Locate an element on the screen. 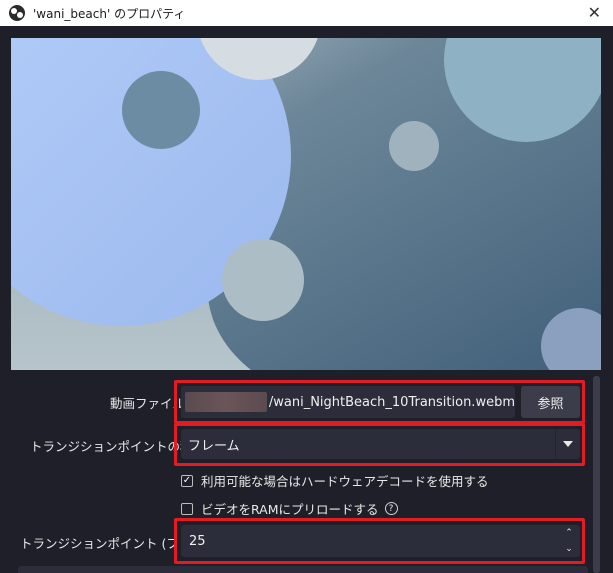 The image size is (613, 573). video-file-label: 動画ファイル is located at coordinates (148, 403).